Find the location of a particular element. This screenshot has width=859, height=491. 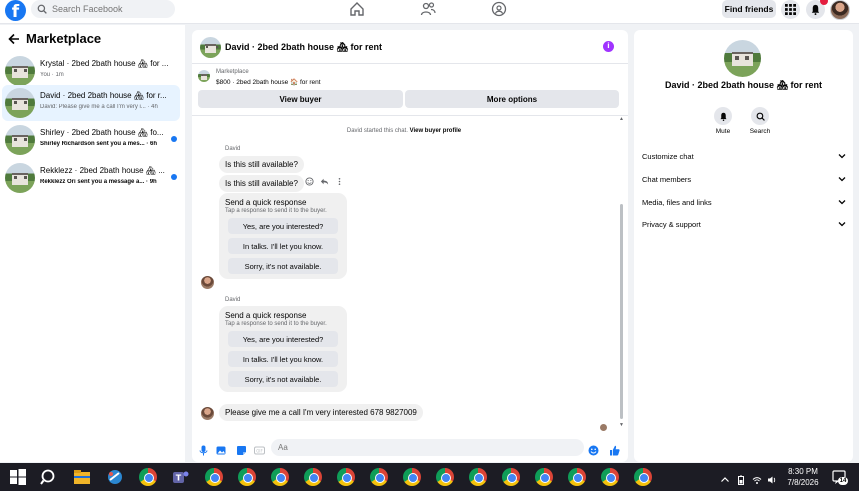

sidebar-header: Marketplace is located at coordinates (54, 38).